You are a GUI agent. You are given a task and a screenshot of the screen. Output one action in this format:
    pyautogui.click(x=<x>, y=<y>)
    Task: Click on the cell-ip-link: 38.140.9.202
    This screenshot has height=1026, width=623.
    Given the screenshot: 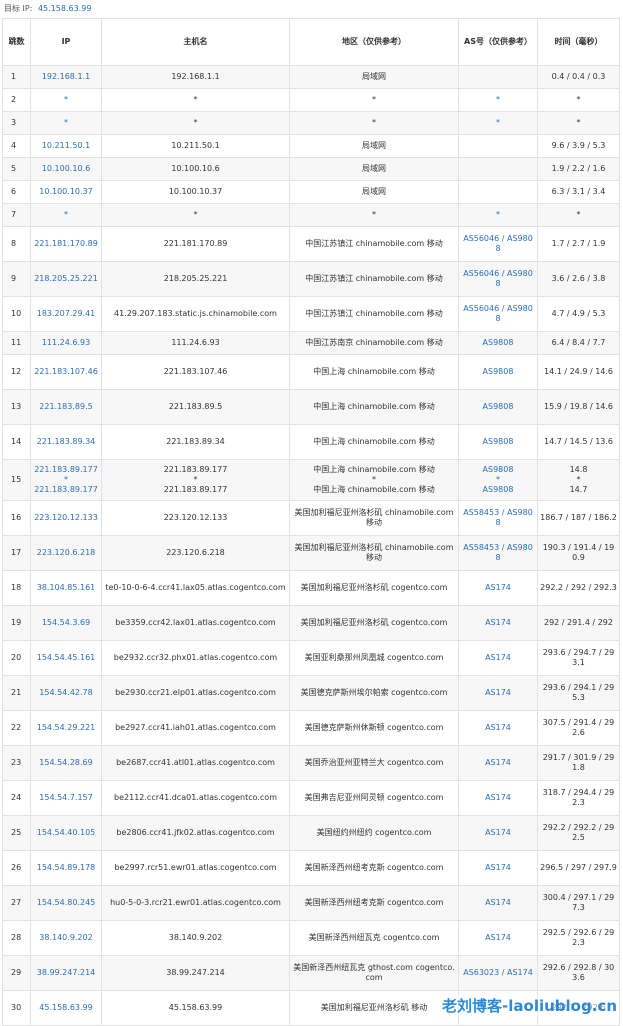 What is the action you would take?
    pyautogui.click(x=66, y=938)
    